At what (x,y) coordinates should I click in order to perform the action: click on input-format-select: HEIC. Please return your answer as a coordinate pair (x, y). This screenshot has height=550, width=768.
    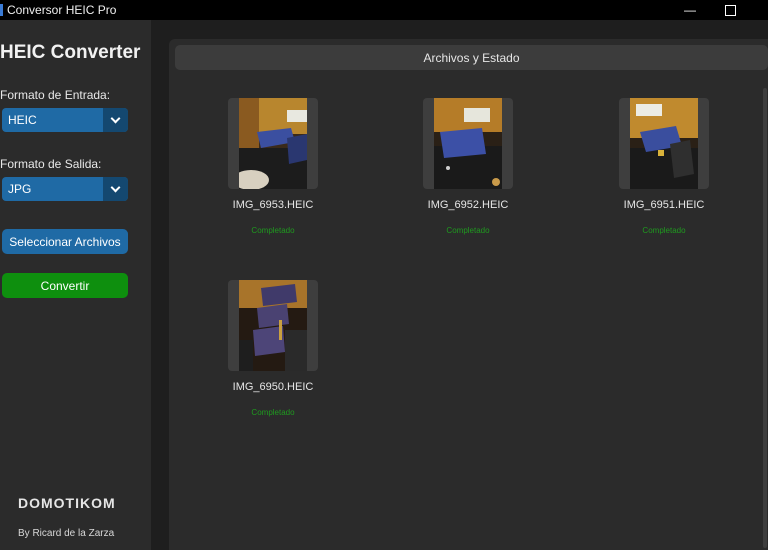
    Looking at the image, I should click on (65, 120).